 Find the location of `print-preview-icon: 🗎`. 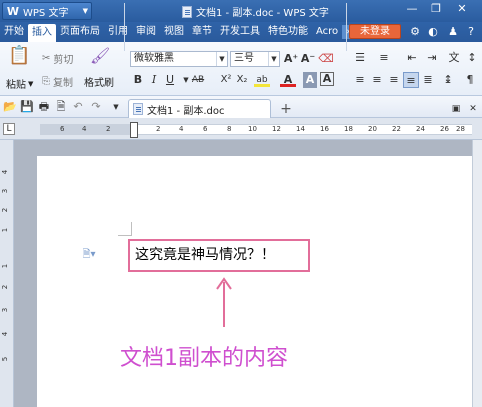

print-preview-icon: 🗎 is located at coordinates (61, 107).